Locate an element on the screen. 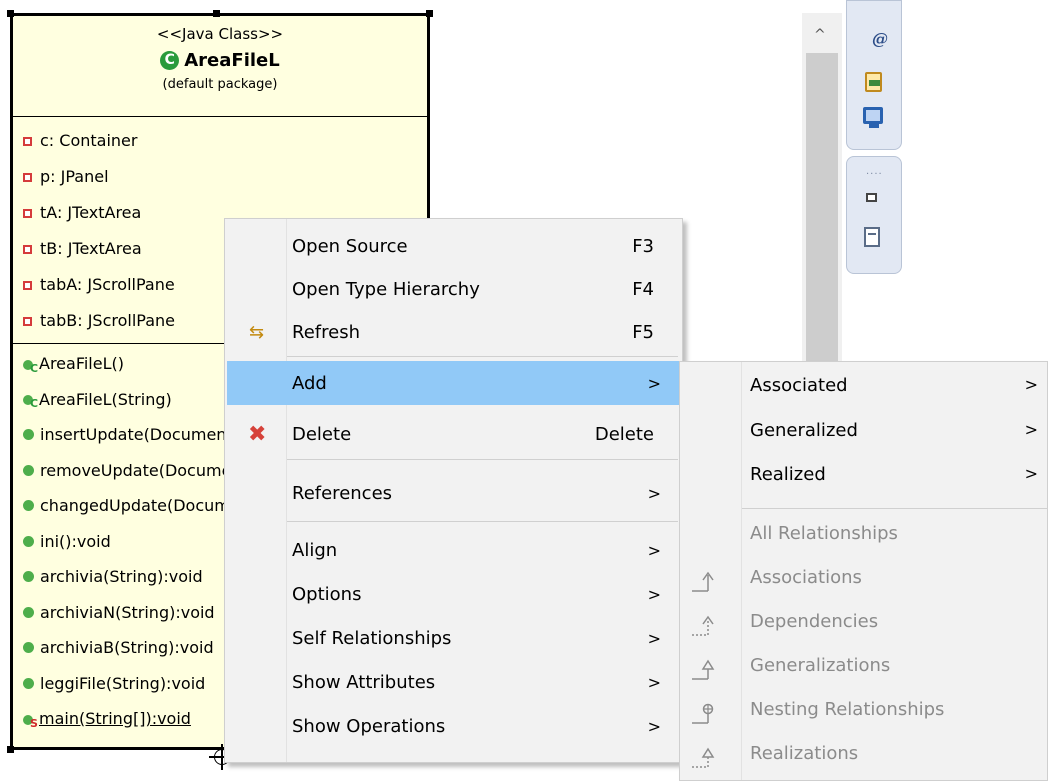 Image resolution: width=1048 pixels, height=781 pixels. class-name-row: C AreaFileL is located at coordinates (220, 60).